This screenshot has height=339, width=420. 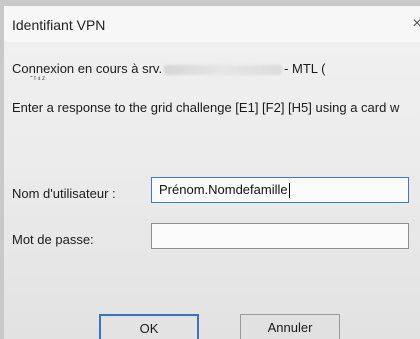 I want to click on username-input: Prénom.Nomdefamille, so click(x=280, y=190).